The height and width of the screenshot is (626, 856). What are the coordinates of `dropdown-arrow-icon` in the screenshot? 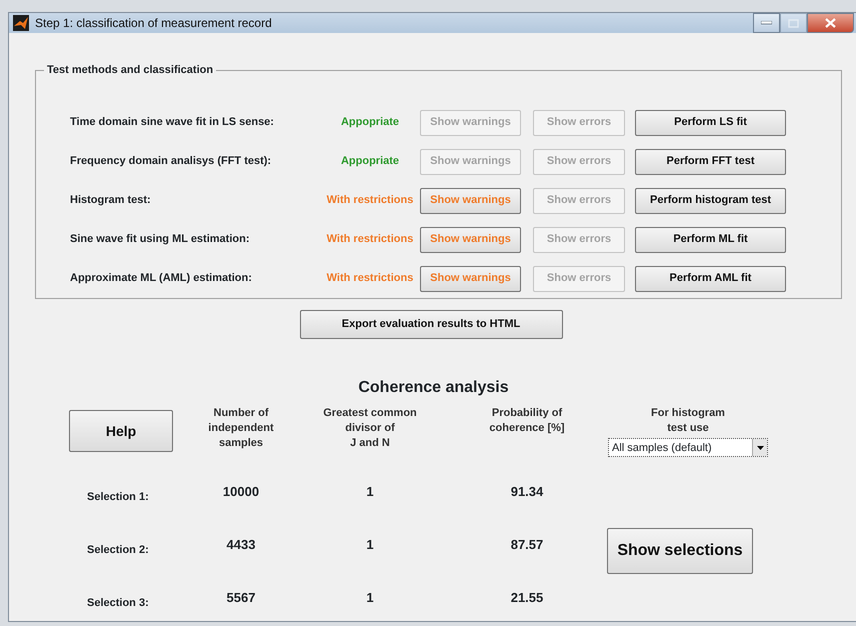 It's located at (760, 448).